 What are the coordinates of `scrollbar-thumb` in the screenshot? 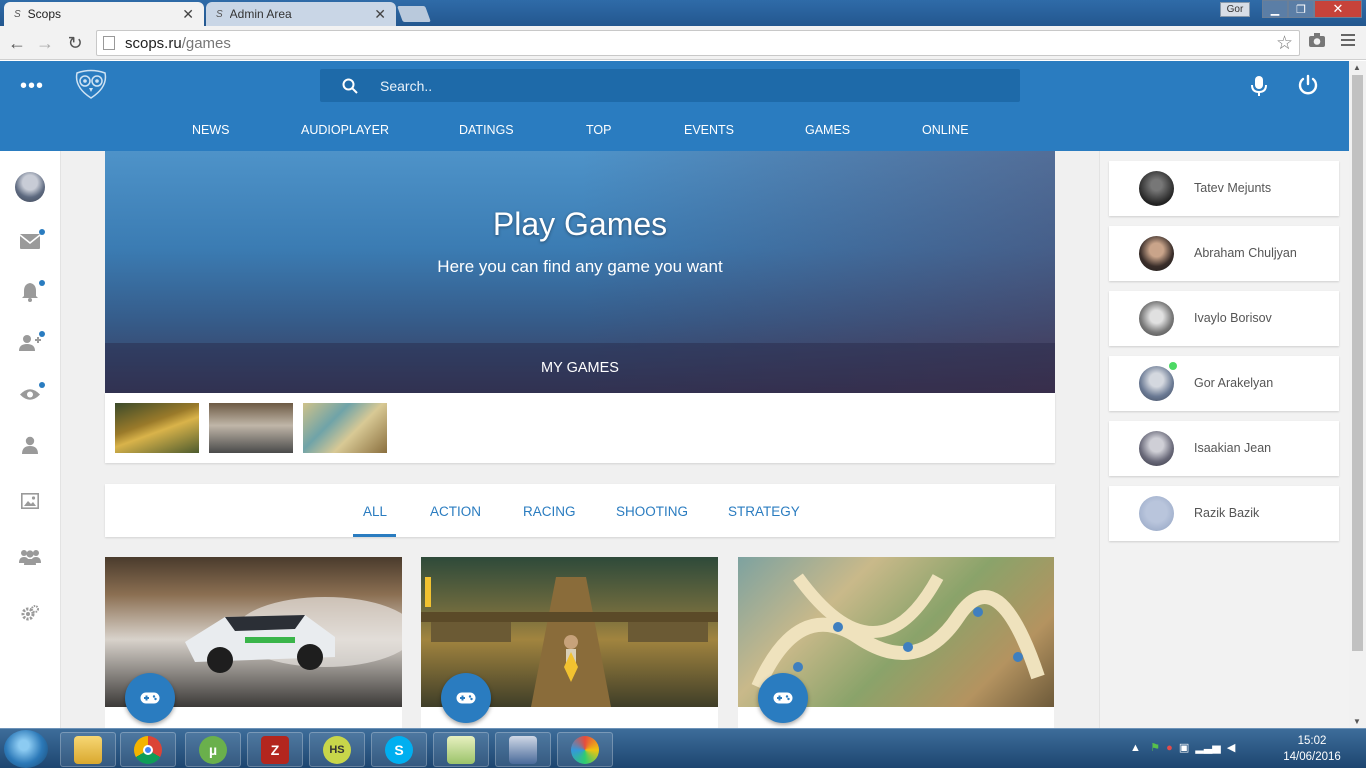 It's located at (1357, 363).